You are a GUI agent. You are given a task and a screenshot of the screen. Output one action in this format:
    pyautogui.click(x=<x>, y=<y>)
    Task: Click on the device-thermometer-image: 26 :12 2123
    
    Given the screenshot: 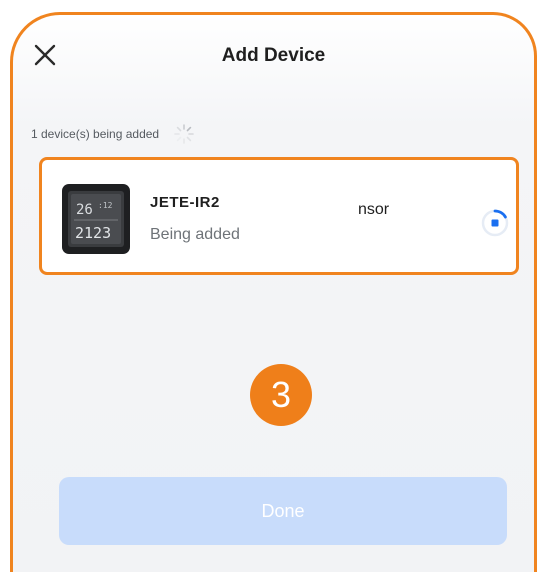 What is the action you would take?
    pyautogui.click(x=96, y=219)
    